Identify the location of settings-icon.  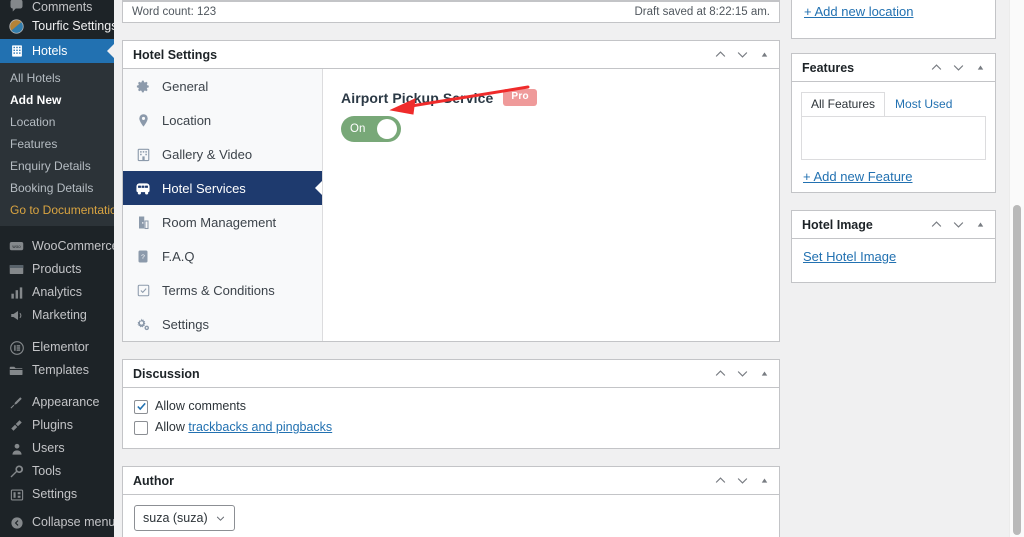
(16, 494).